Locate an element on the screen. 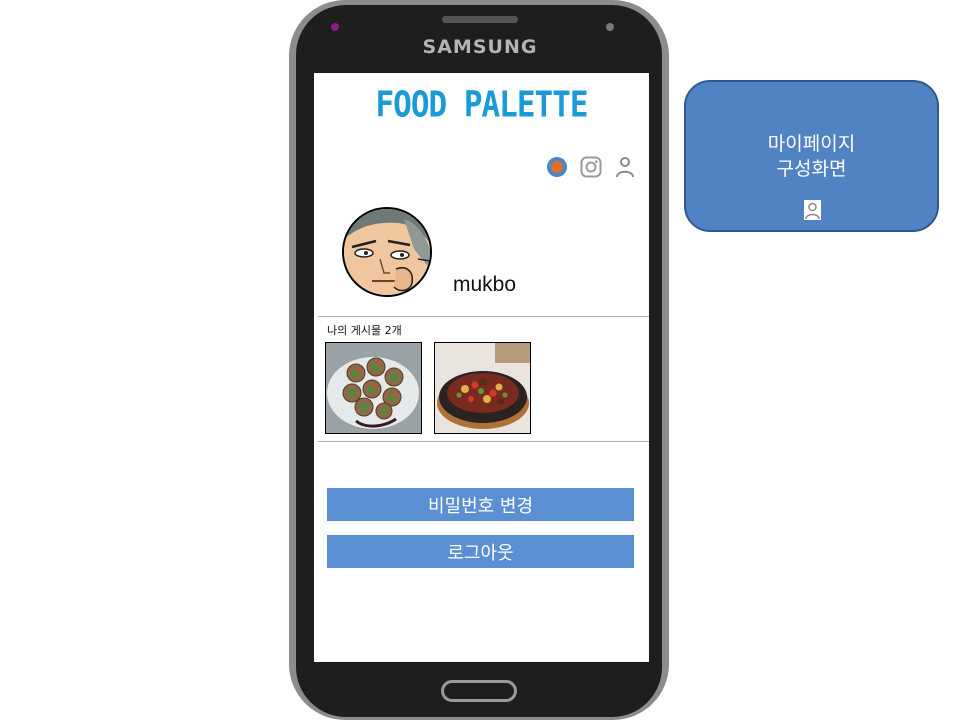 This screenshot has height=720, width=960. callout-line-2: 구성화면 is located at coordinates (811, 169).